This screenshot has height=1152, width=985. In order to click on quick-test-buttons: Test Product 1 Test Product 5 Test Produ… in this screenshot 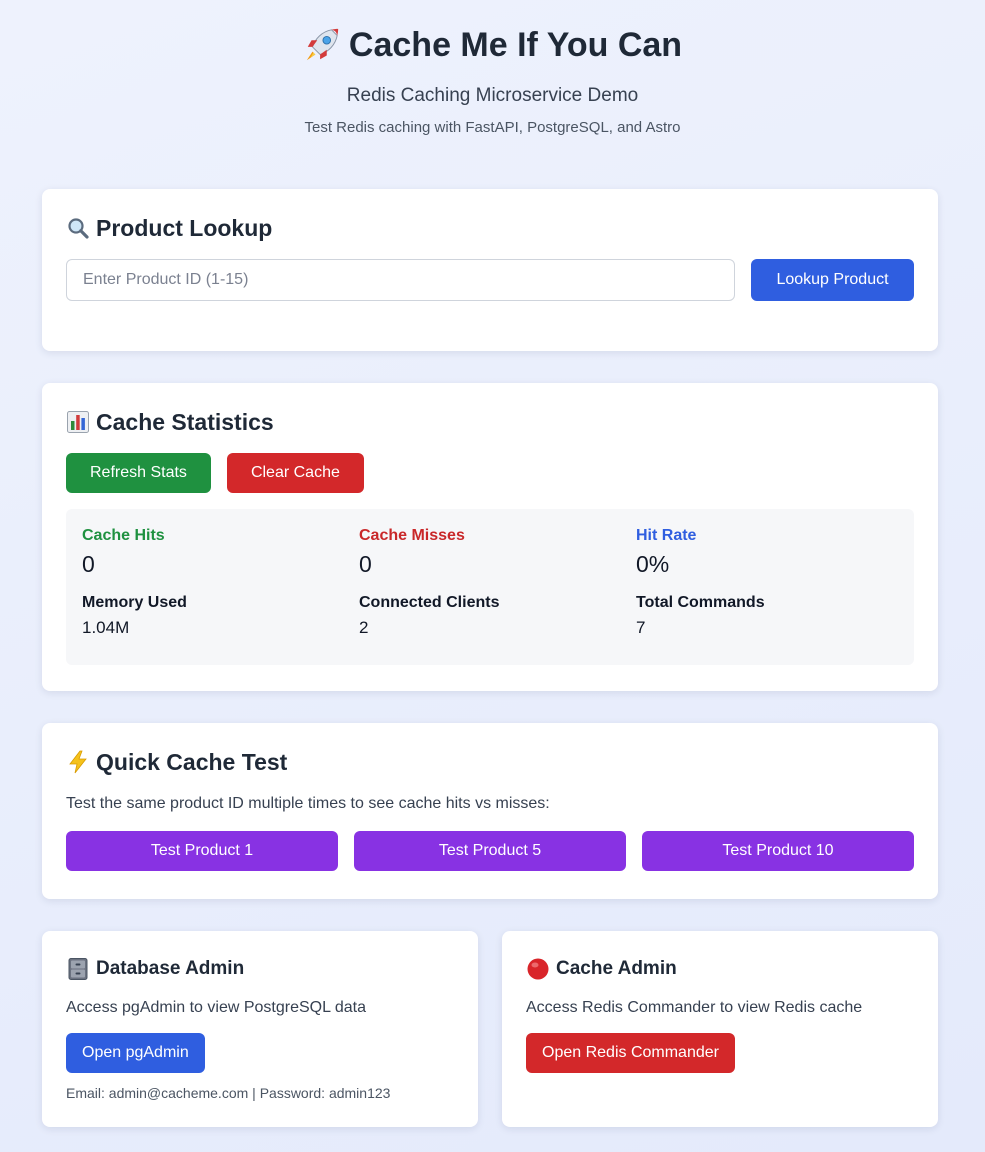, I will do `click(490, 851)`.